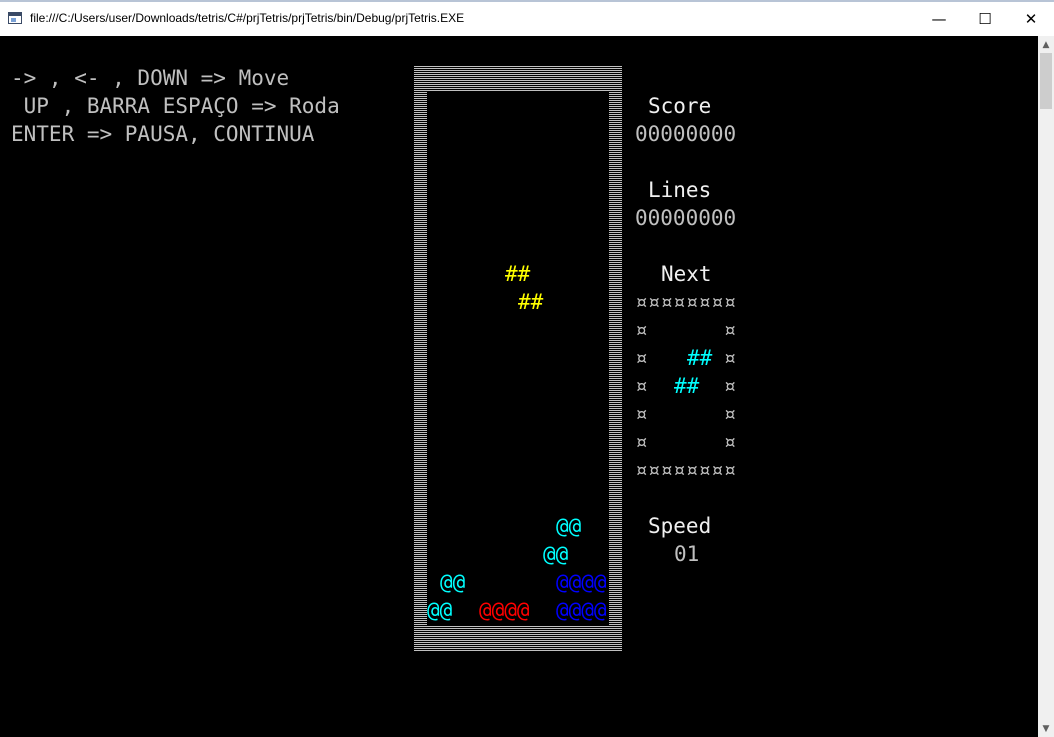 This screenshot has width=1054, height=737. Describe the element at coordinates (1046, 728) in the screenshot. I see `scroll-down-arrow-icon: ▼` at that location.